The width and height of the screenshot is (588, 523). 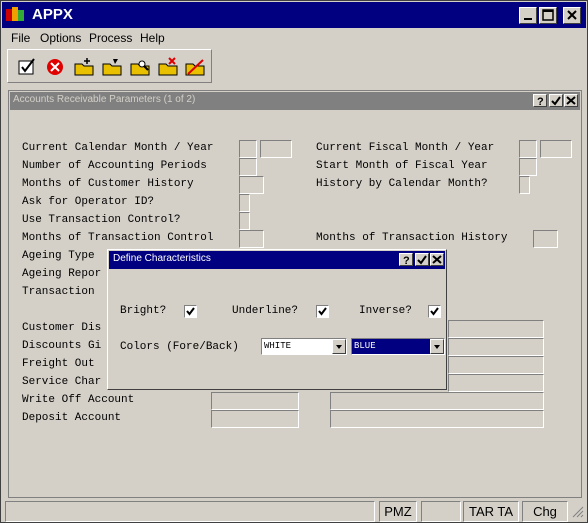 What do you see at coordinates (278, 346) in the screenshot?
I see `foreground-color-value: WHITE` at bounding box center [278, 346].